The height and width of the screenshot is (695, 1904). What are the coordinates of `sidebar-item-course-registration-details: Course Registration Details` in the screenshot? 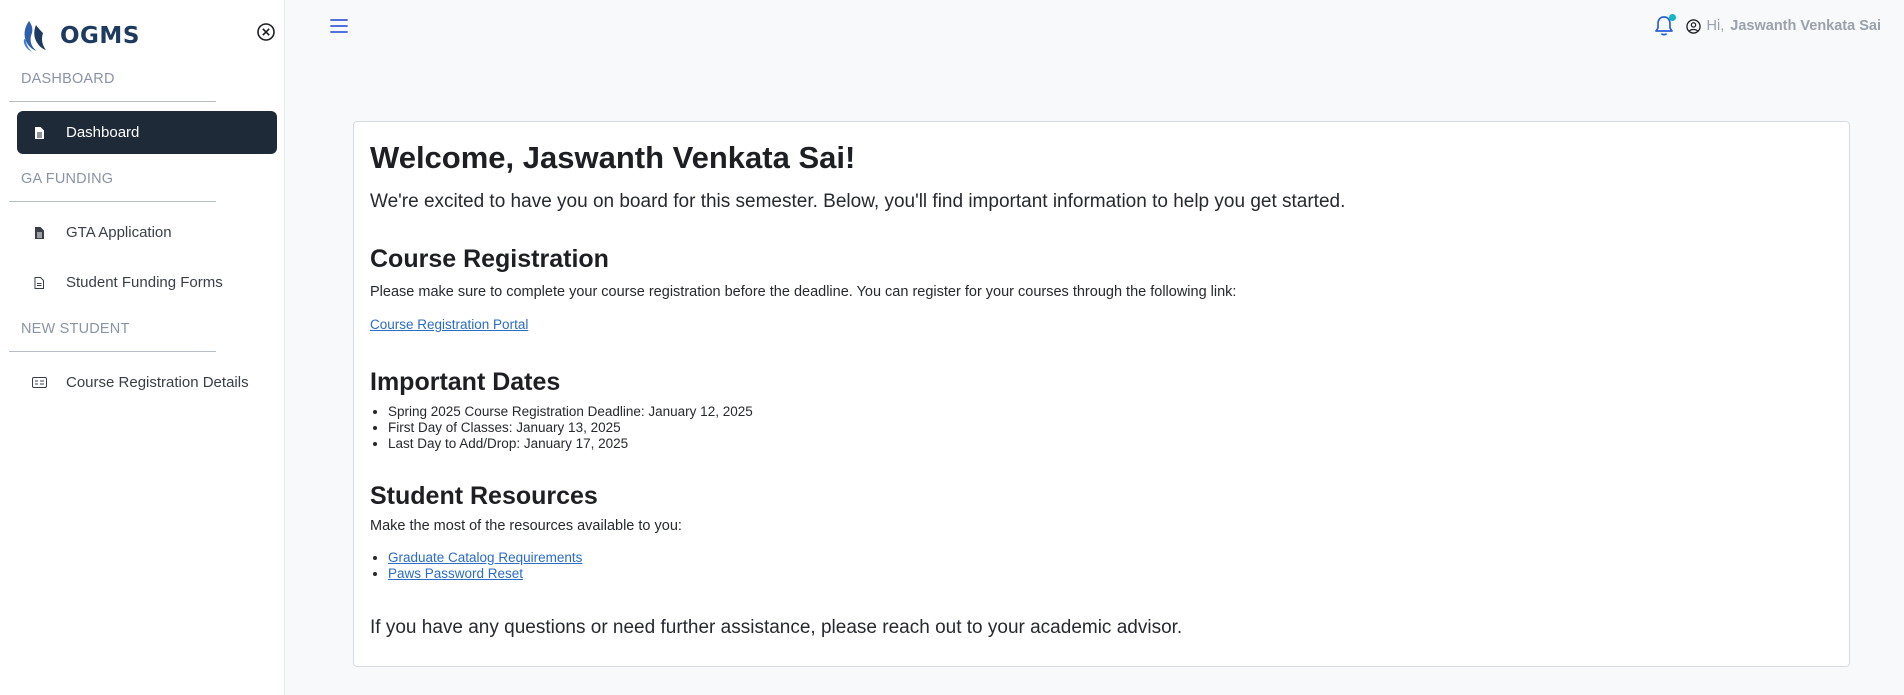 It's located at (147, 382).